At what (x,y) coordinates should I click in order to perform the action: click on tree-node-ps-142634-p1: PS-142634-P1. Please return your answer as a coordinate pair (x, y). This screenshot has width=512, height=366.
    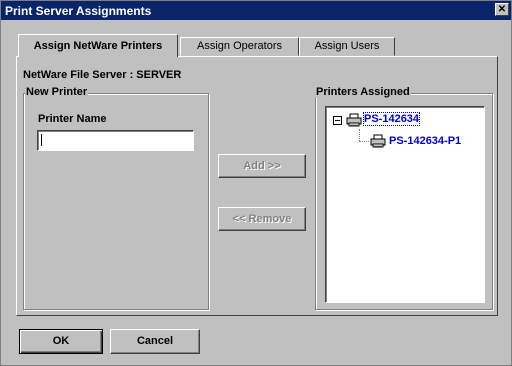
    Looking at the image, I should click on (425, 141).